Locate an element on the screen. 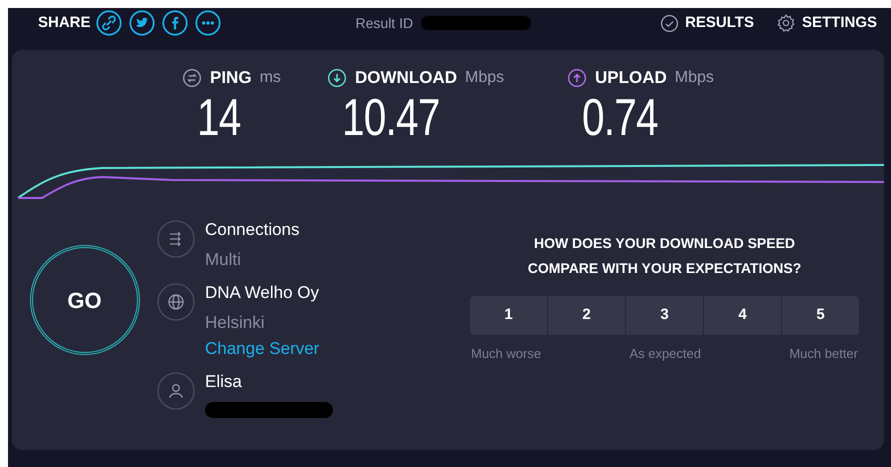  user-icon is located at coordinates (176, 391).